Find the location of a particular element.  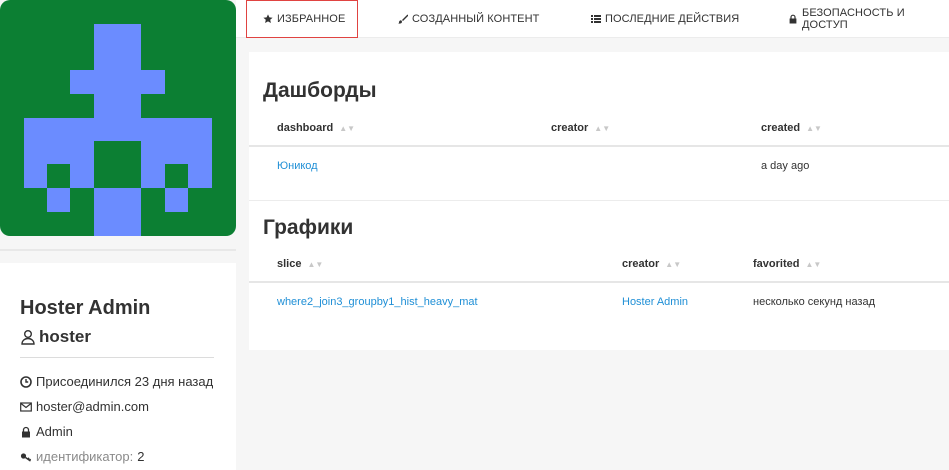

column-header-created: created ▲▼ is located at coordinates (791, 128).